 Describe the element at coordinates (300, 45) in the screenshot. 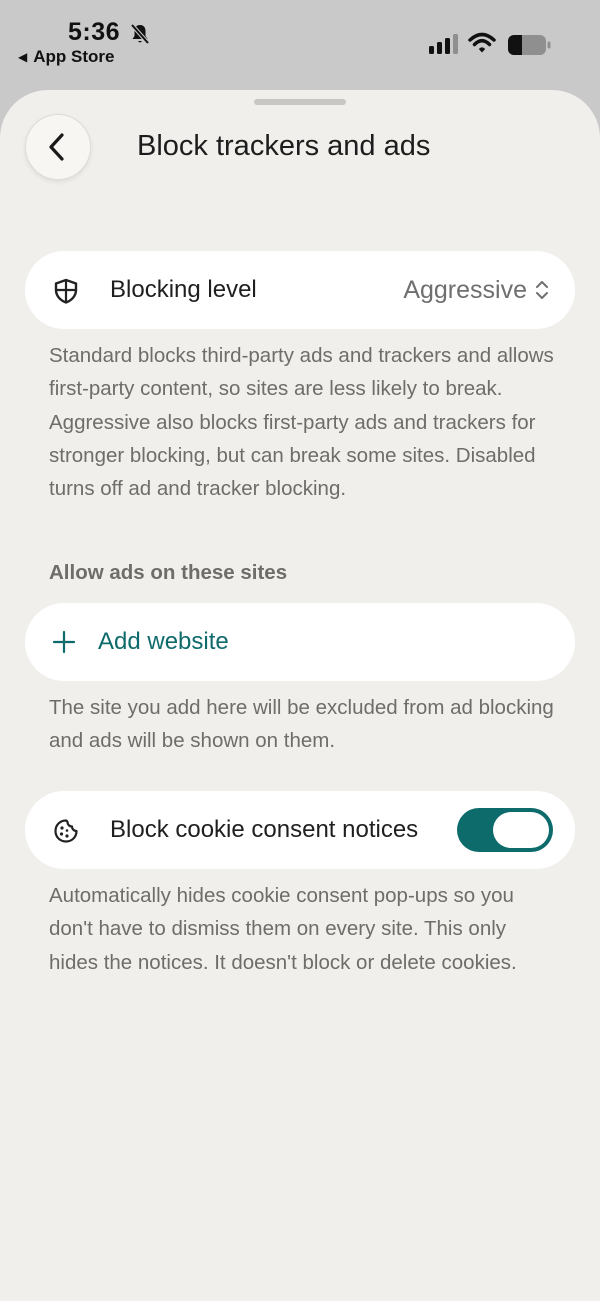

I see `status-bar: 5:36 ◀ App Store` at that location.